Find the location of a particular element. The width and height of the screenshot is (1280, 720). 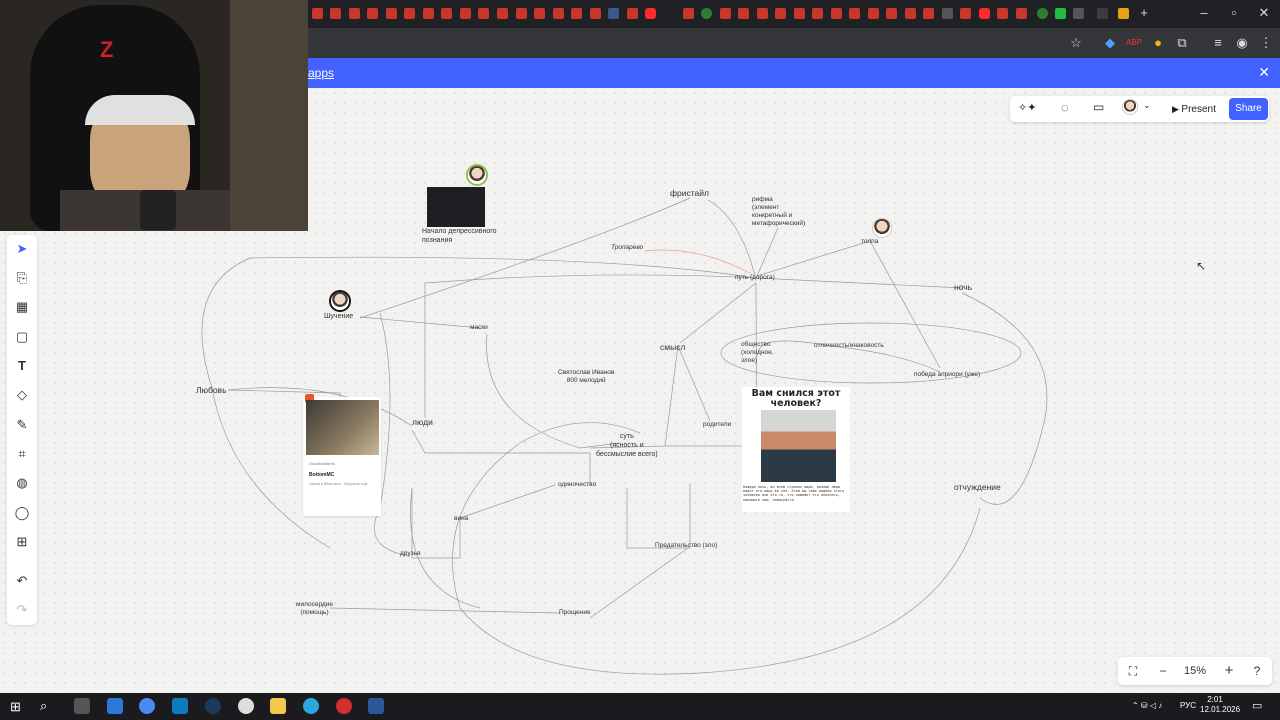

node-shuchenie: Шучение is located at coordinates (338, 317).